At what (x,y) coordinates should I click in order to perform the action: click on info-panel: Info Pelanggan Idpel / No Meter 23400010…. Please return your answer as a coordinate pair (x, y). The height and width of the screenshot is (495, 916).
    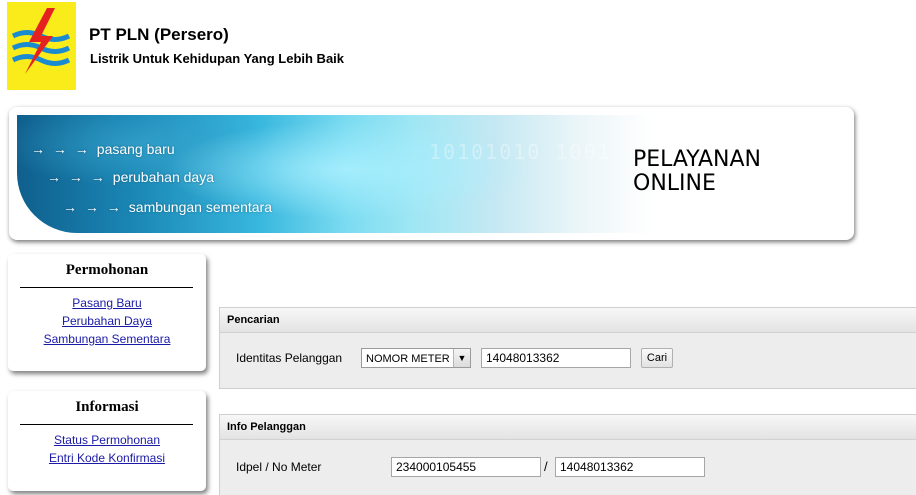
    Looking at the image, I should click on (567, 454).